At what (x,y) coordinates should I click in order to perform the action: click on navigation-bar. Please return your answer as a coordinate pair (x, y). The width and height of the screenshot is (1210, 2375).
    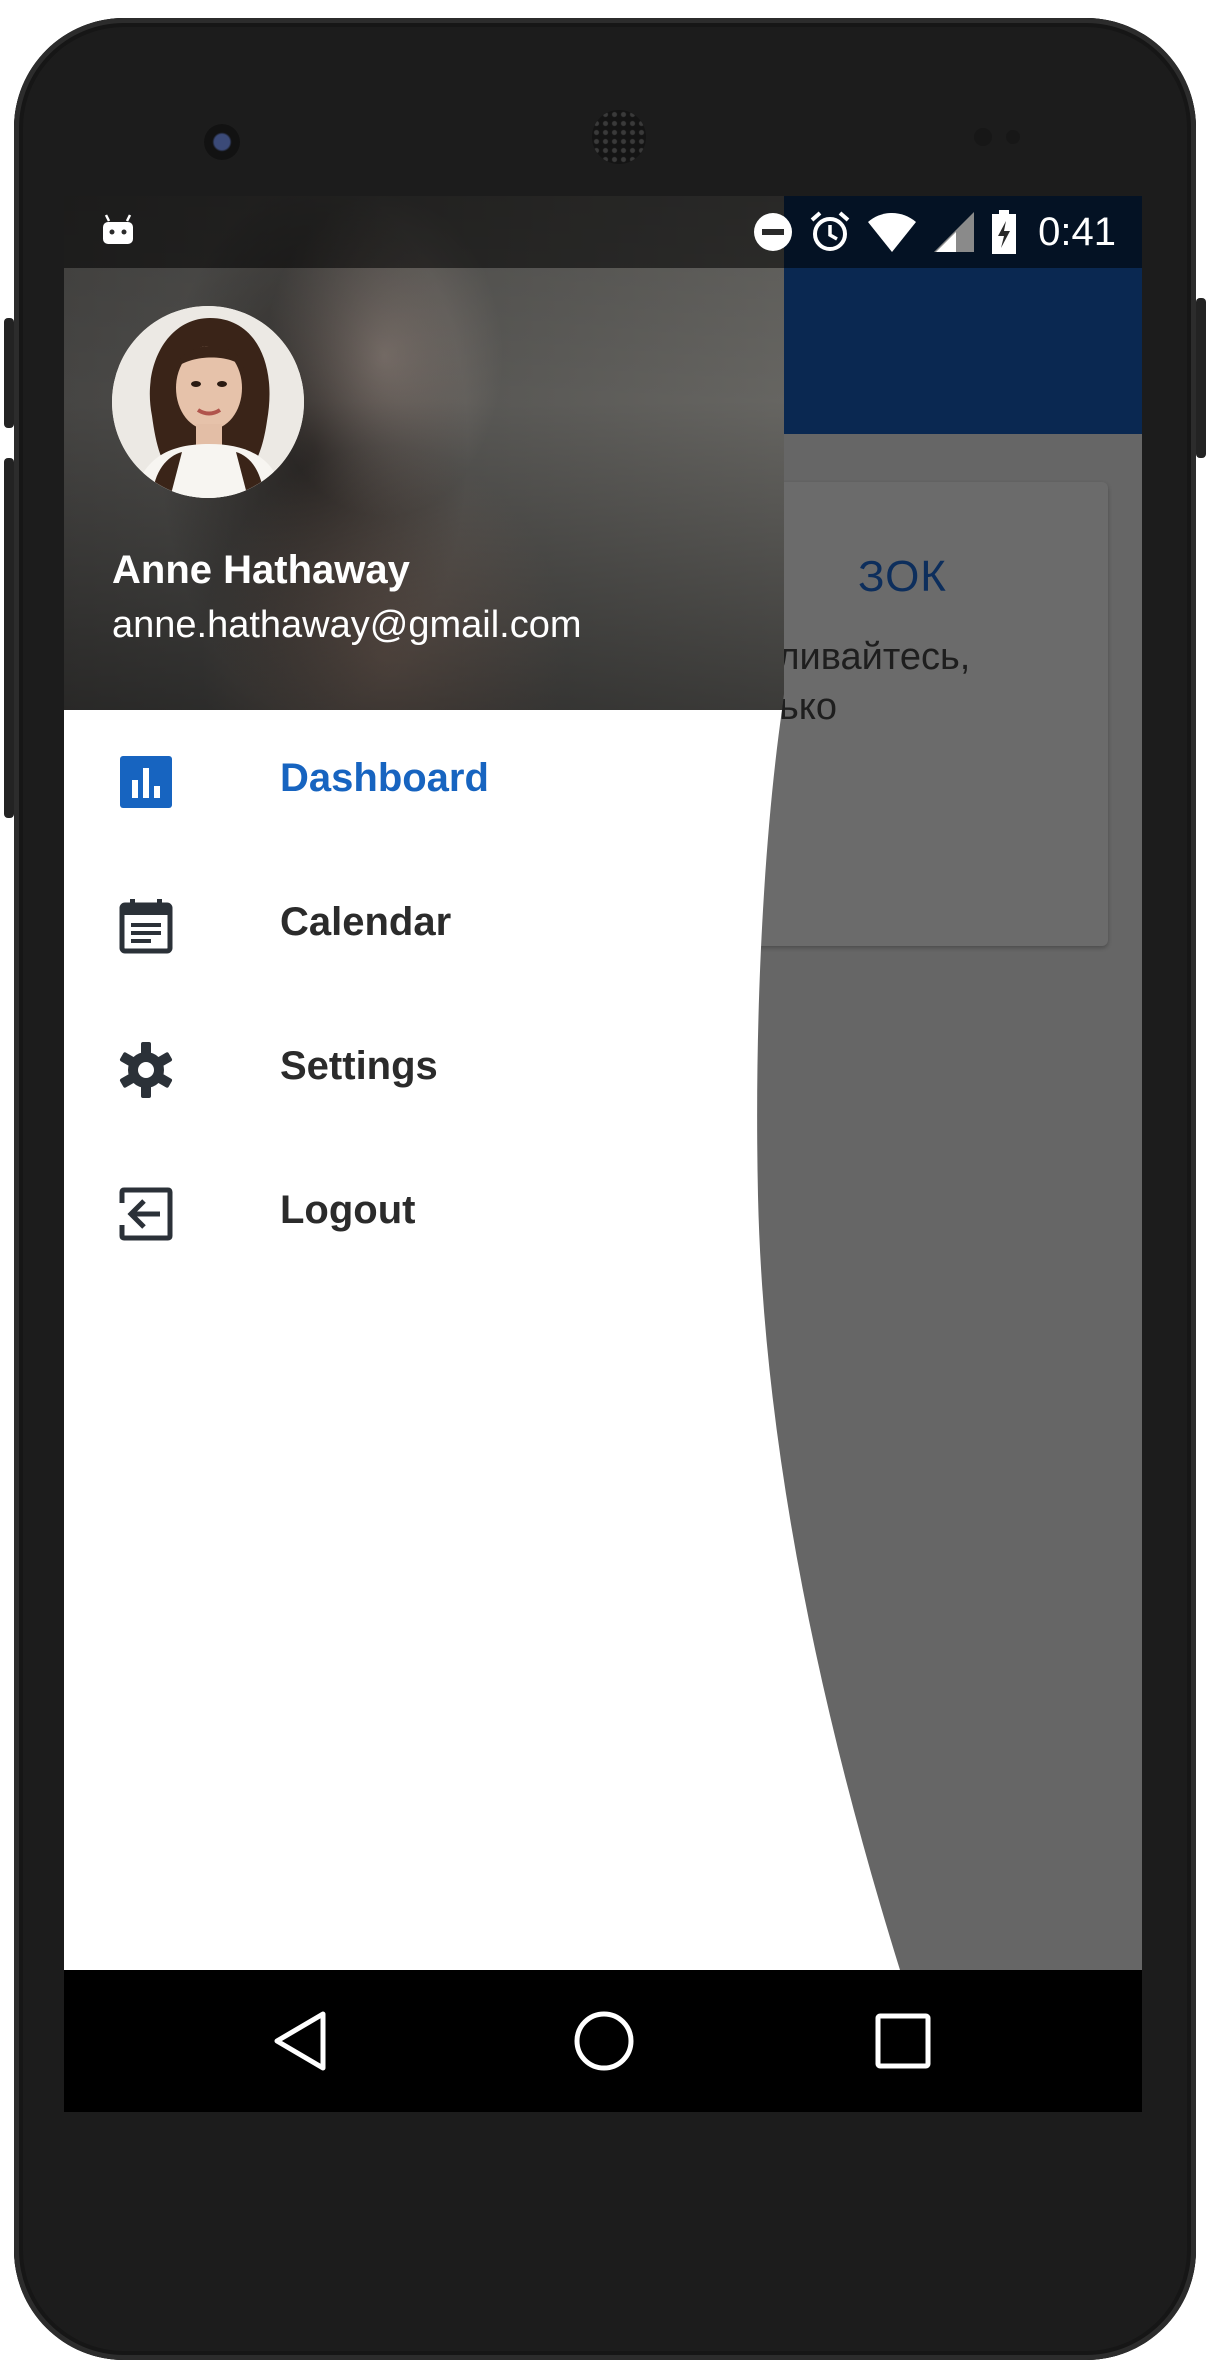
    Looking at the image, I should click on (603, 2041).